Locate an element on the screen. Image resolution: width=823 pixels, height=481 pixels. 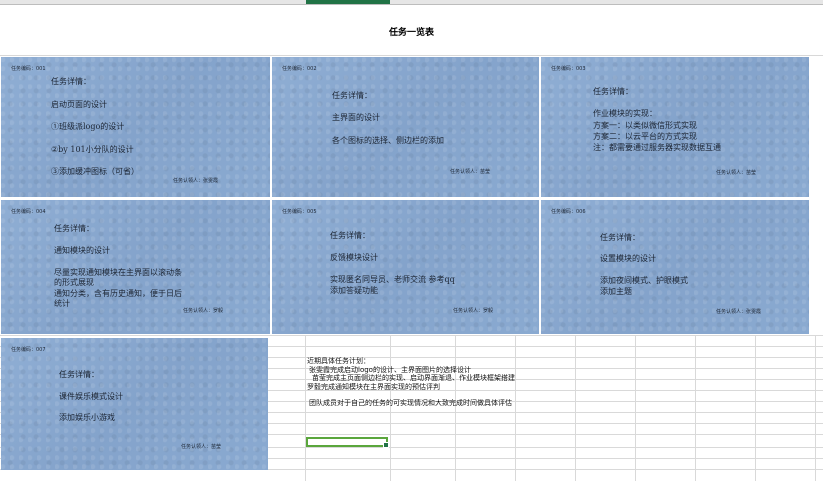
plan-line: 罗毅完成通知模块在主界面实现的预估评判 is located at coordinates (373, 386).